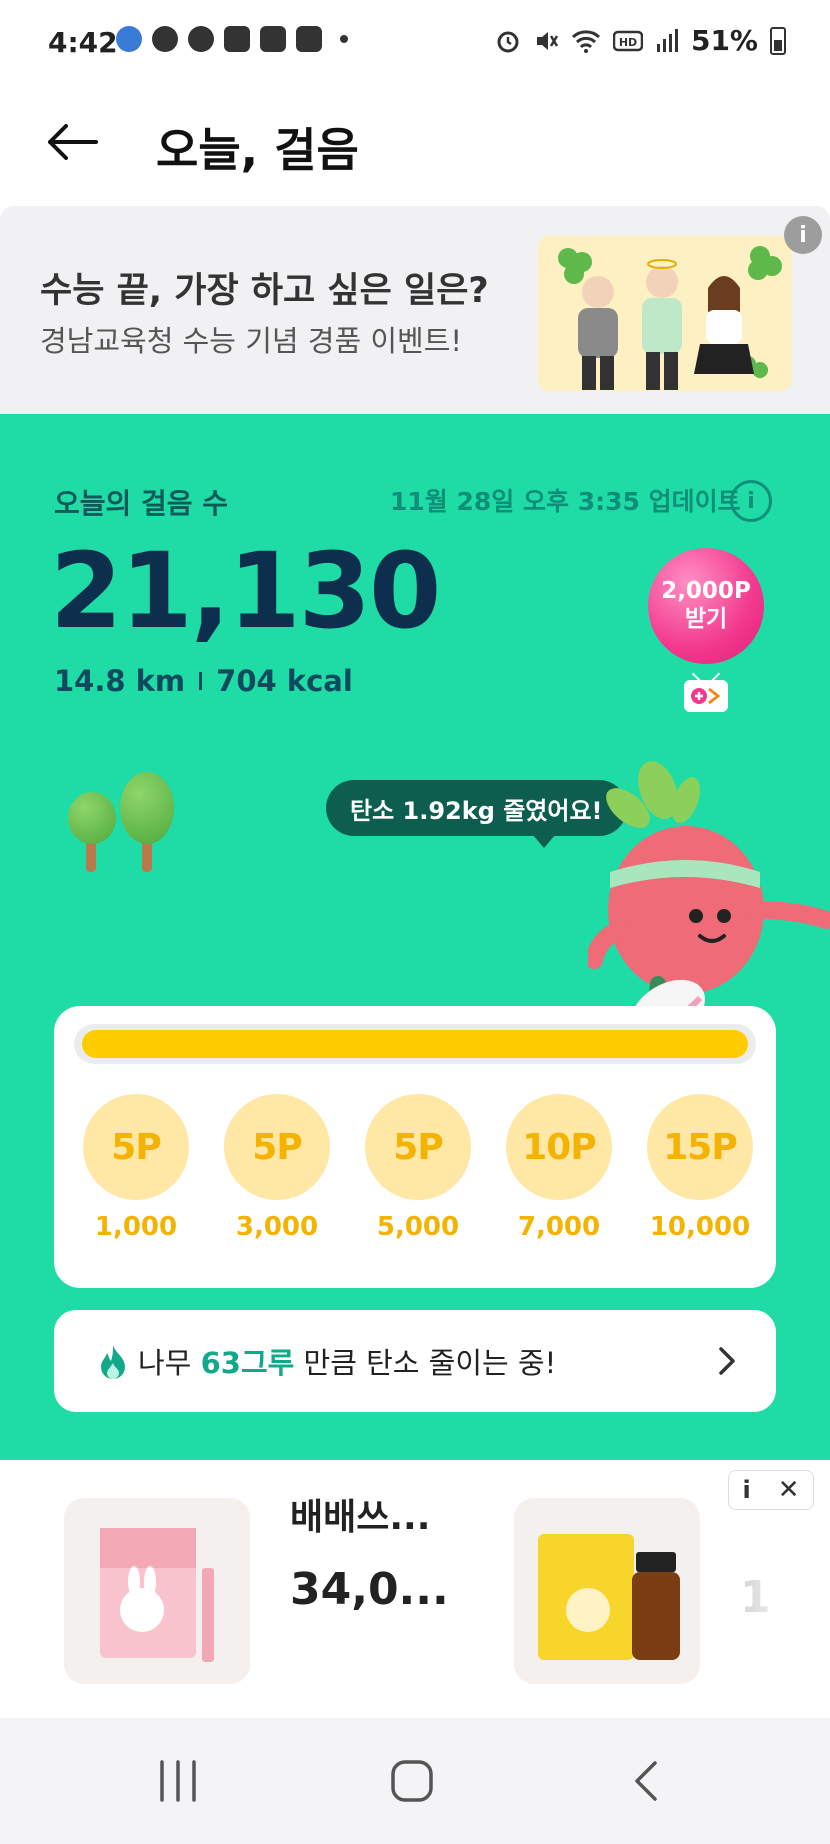 This screenshot has height=1844, width=830. I want to click on event-banner: 수능 끝, 가장 하고 싶은 일은? 경남교육청 수능 기념 경품 이벤트! i, so click(415, 310).